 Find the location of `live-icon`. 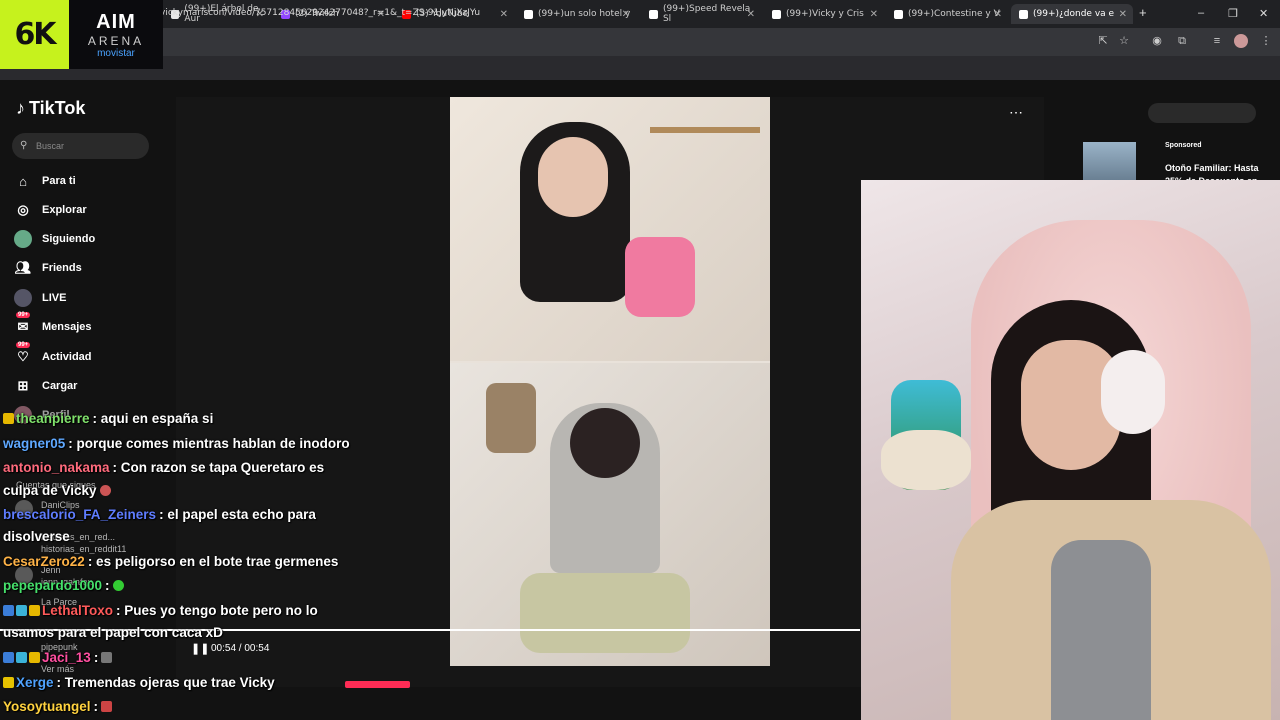

live-icon is located at coordinates (23, 298).